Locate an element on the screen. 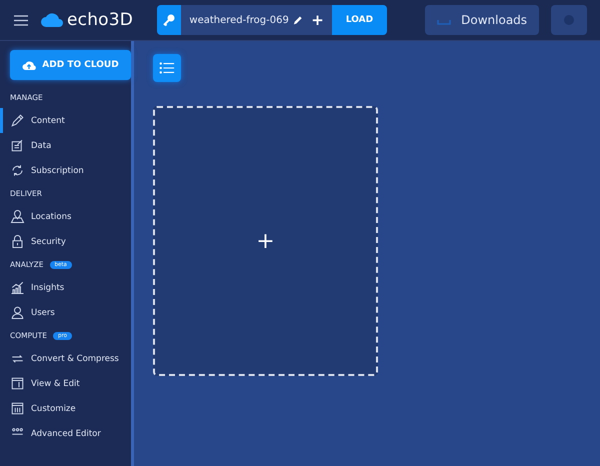 Image resolution: width=600 pixels, height=466 pixels. list-icon is located at coordinates (167, 68).